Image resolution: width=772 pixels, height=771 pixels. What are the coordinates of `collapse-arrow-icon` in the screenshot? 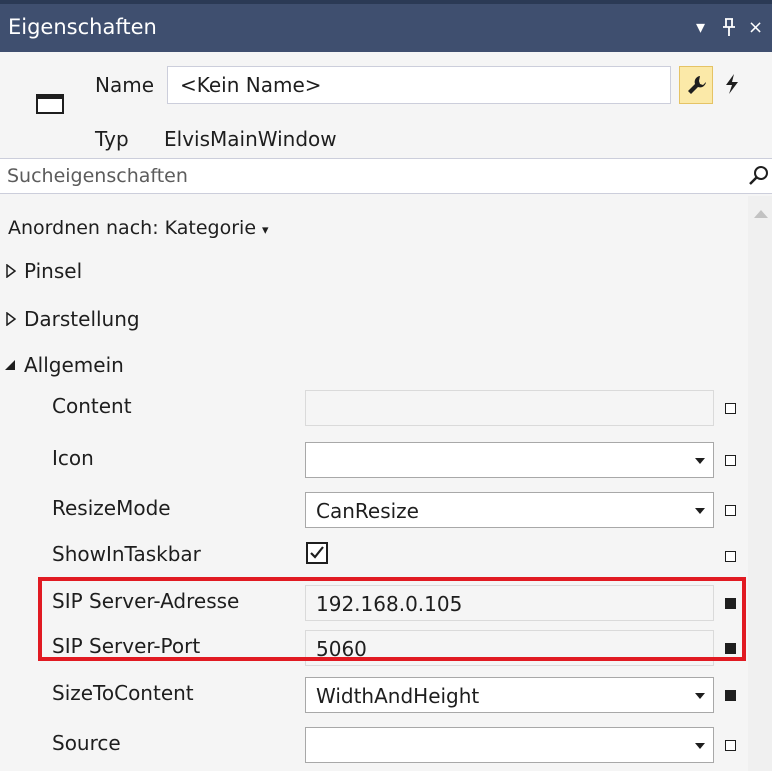 It's located at (10, 365).